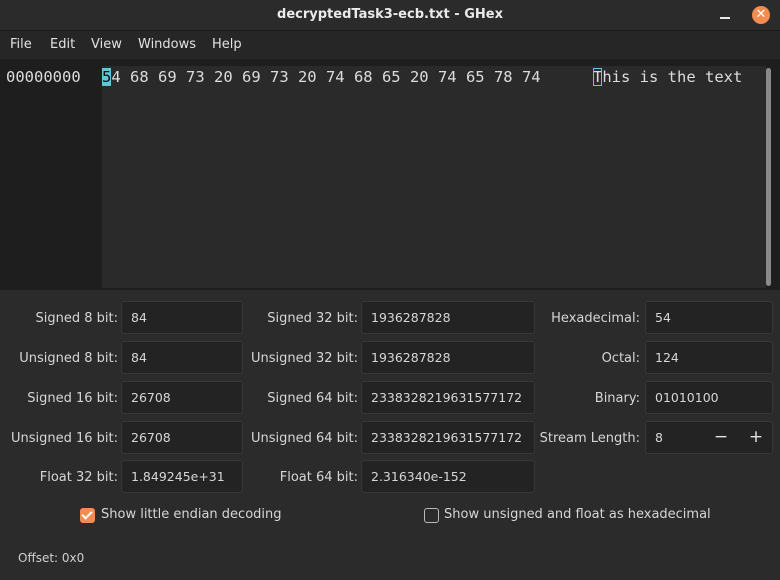 The height and width of the screenshot is (580, 780). Describe the element at coordinates (182, 437) in the screenshot. I see `unsigned-16-field: 26708` at that location.